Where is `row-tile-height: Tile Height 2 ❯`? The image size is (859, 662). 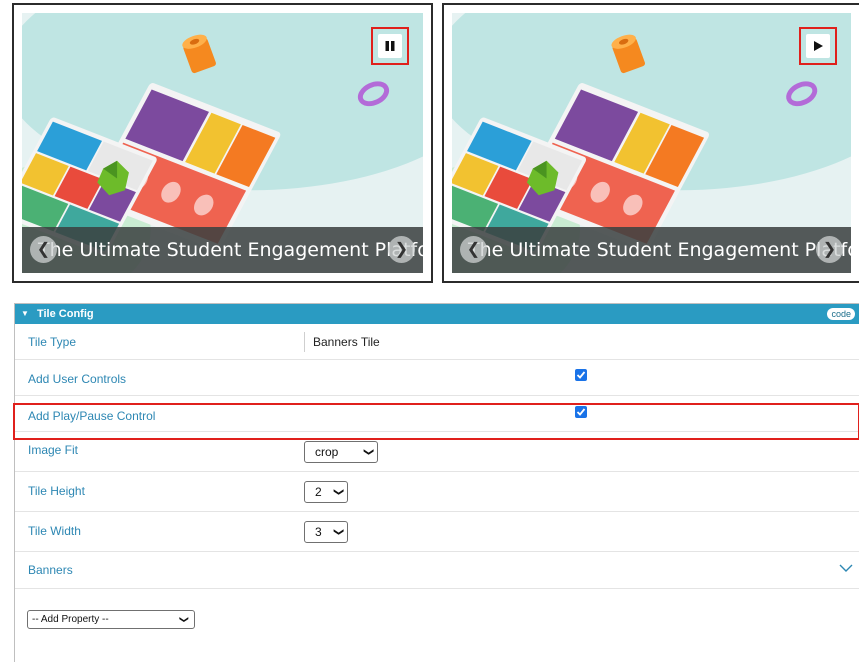 row-tile-height: Tile Height 2 ❯ is located at coordinates (437, 492).